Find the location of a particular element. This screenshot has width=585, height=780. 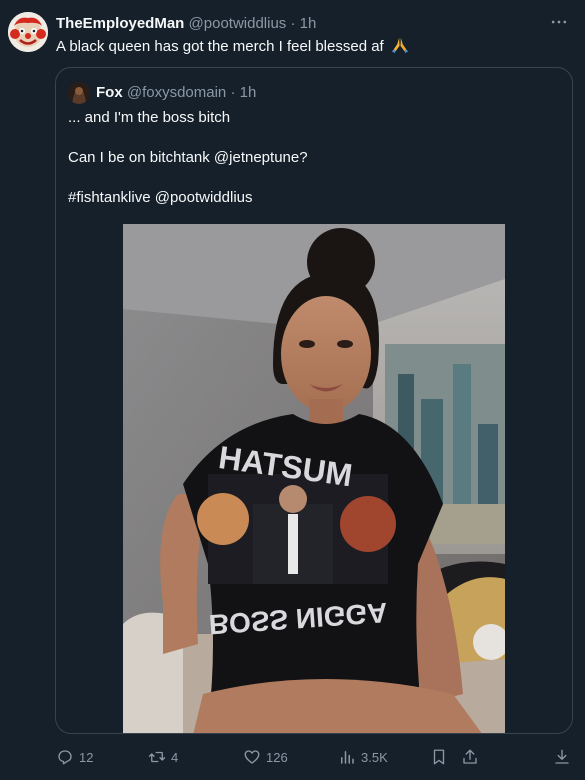

like-button: 126 is located at coordinates (265, 757).